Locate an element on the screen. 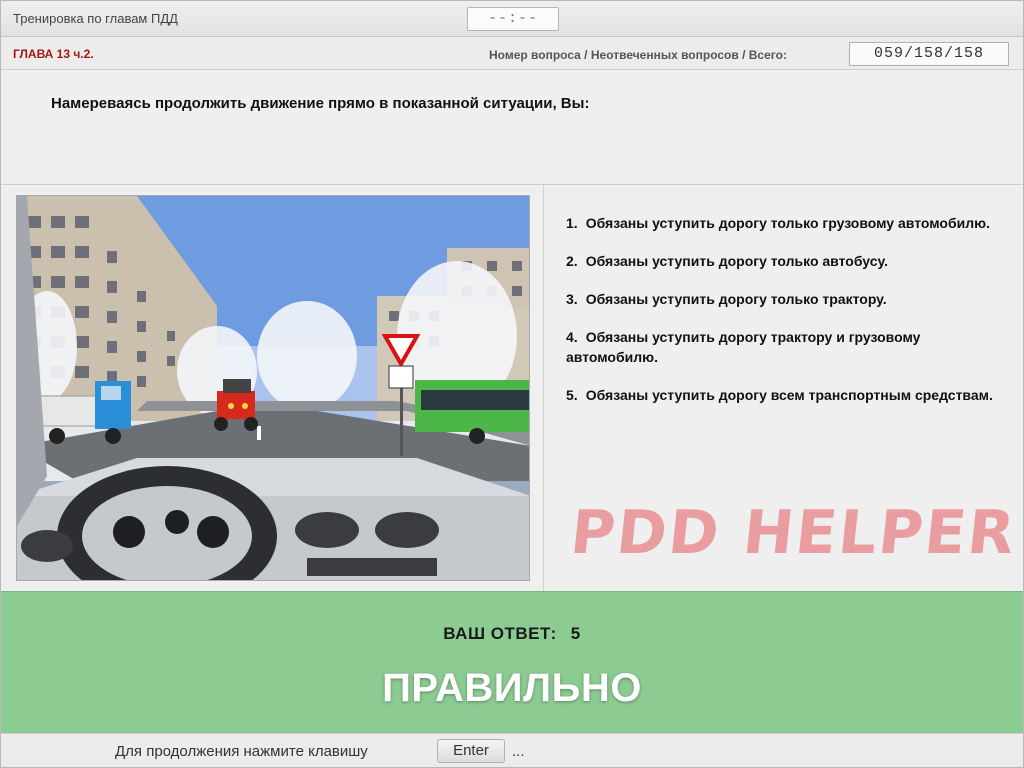  title-bar: Тренировка по главам ПДД --:-- is located at coordinates (512, 19).